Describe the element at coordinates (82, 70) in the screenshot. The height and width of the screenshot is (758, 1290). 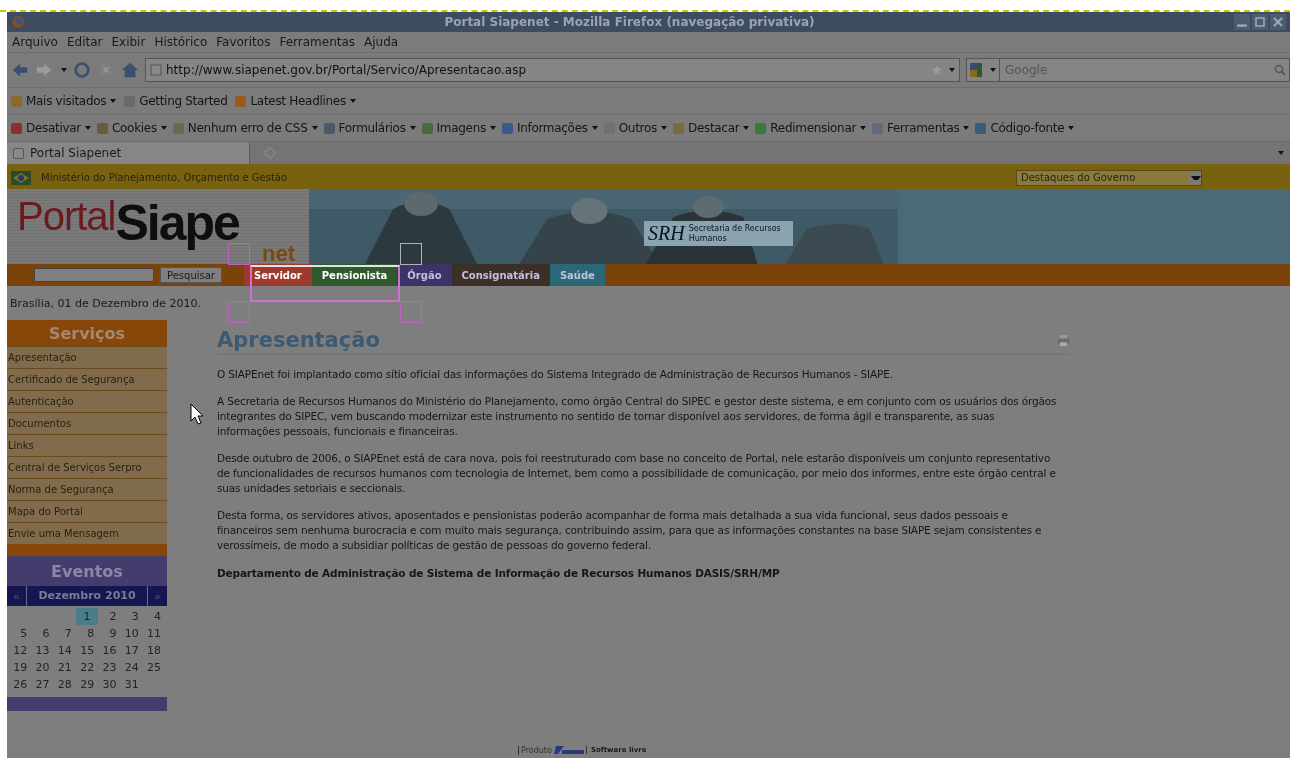
I see `reload-icon` at that location.